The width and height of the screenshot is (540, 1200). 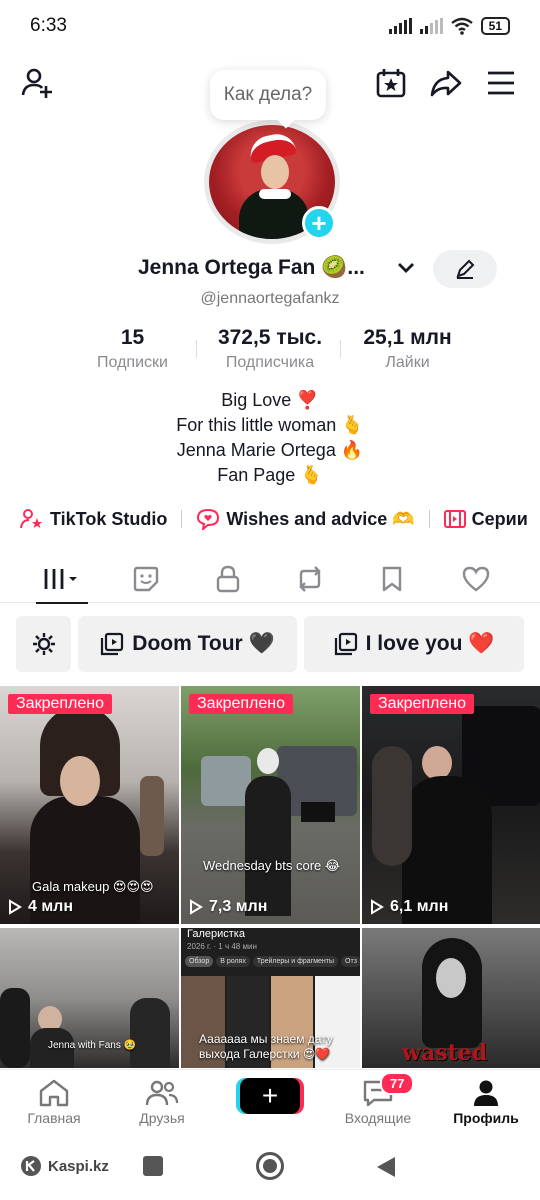 What do you see at coordinates (268, 95) in the screenshot?
I see `status-note-bubble: Как дела?` at bounding box center [268, 95].